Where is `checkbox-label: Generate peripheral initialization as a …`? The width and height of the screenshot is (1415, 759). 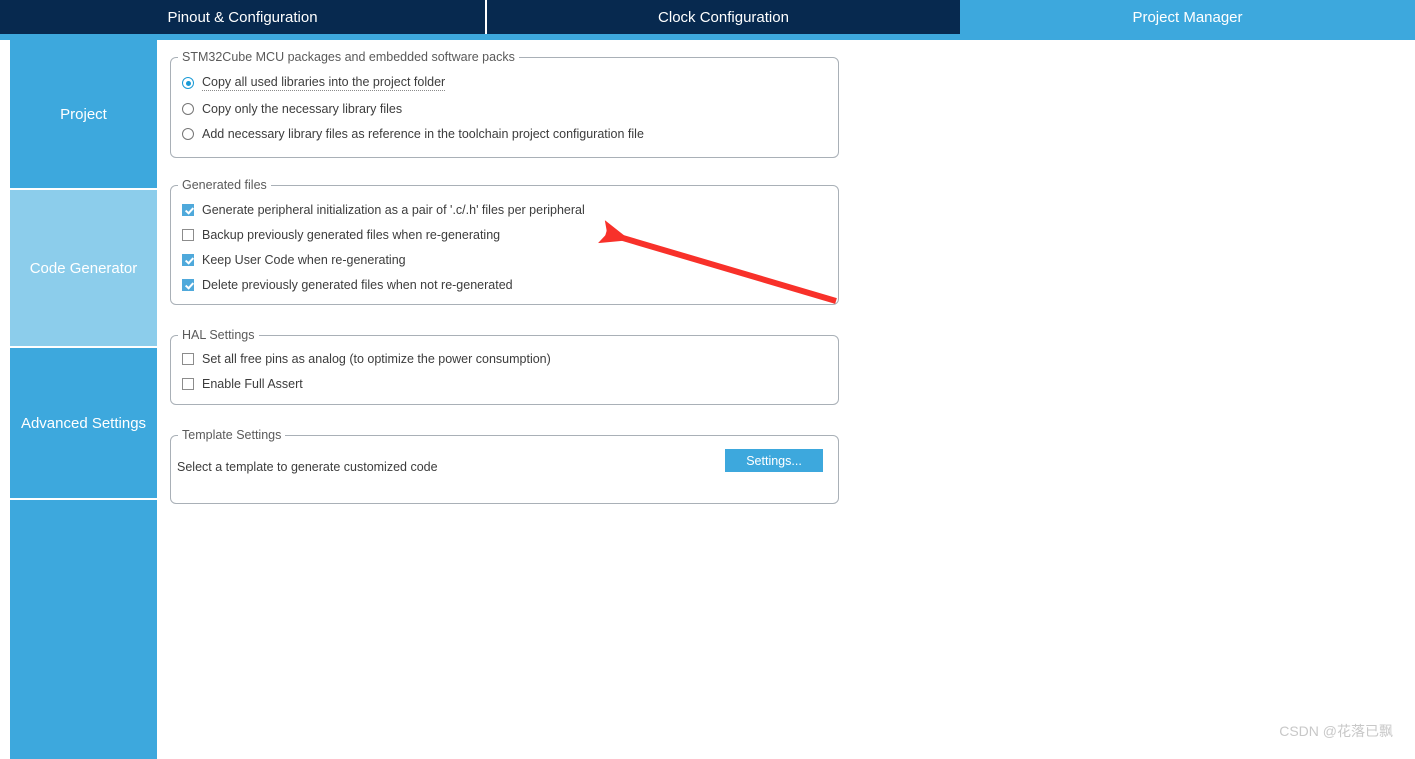
checkbox-label: Generate peripheral initialization as a … is located at coordinates (393, 210).